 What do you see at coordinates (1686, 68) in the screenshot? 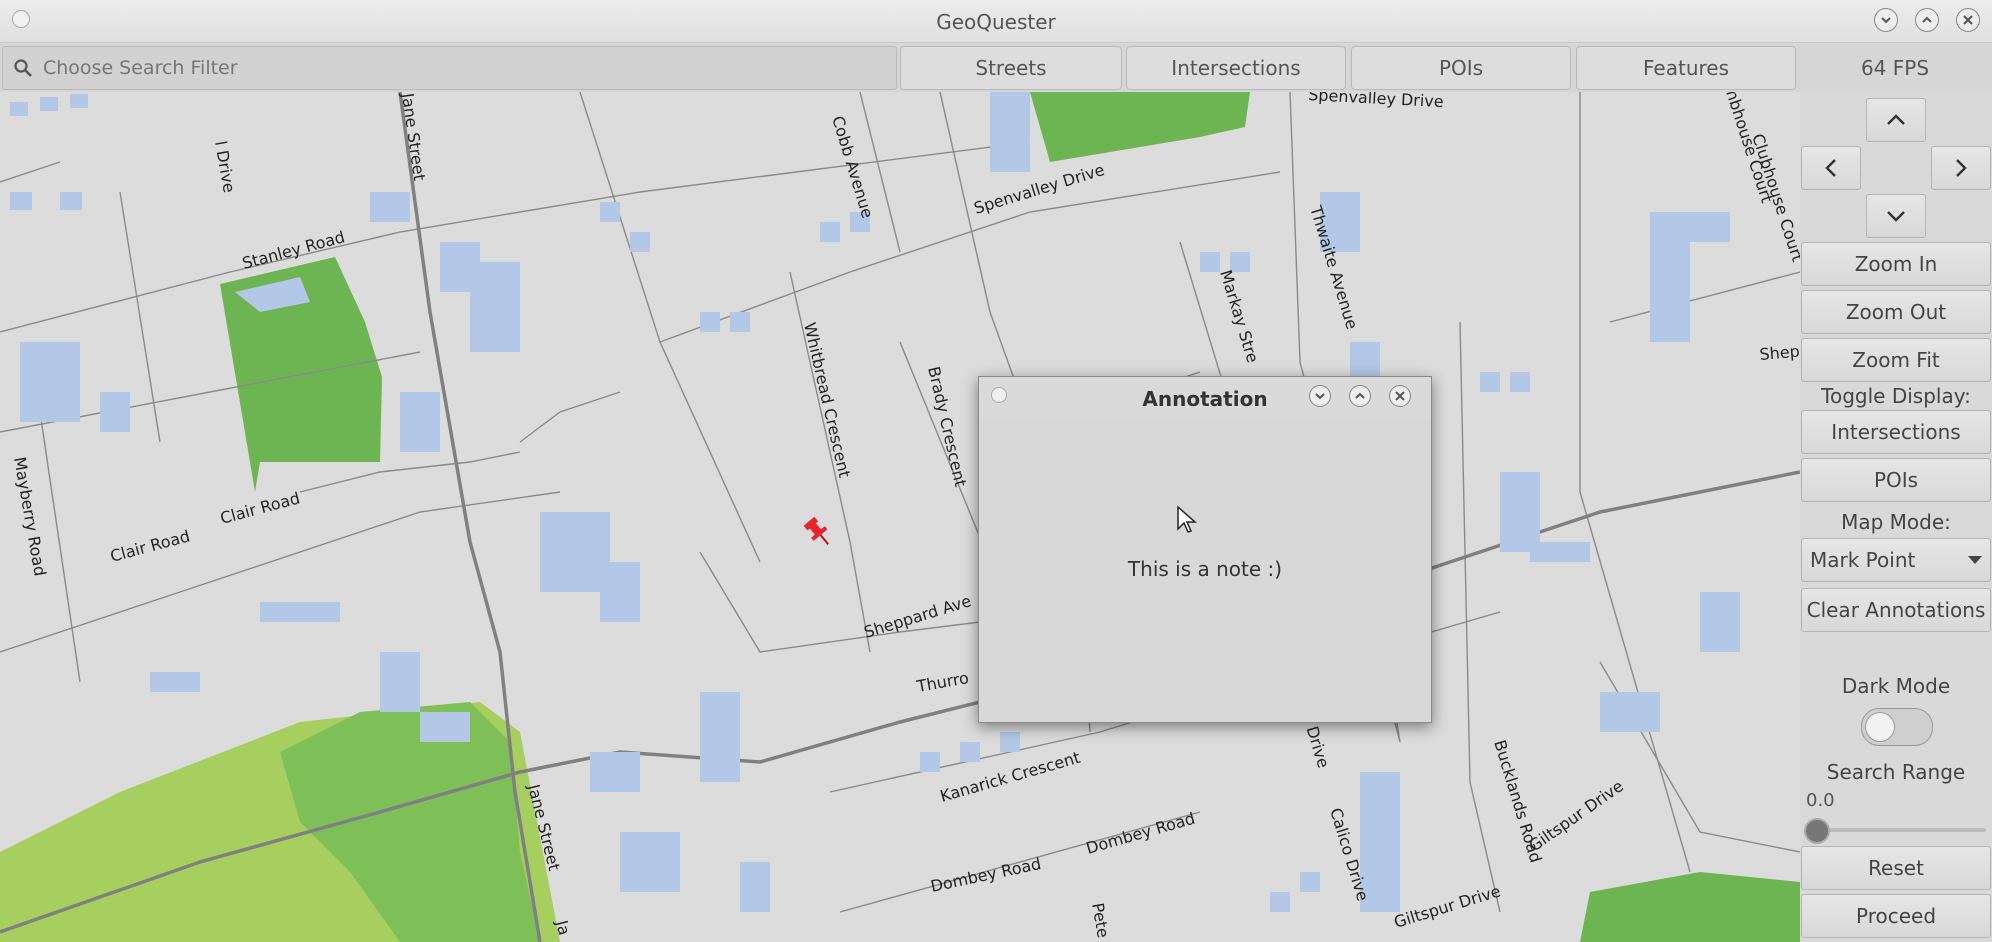
I see `tab-features: Features` at bounding box center [1686, 68].